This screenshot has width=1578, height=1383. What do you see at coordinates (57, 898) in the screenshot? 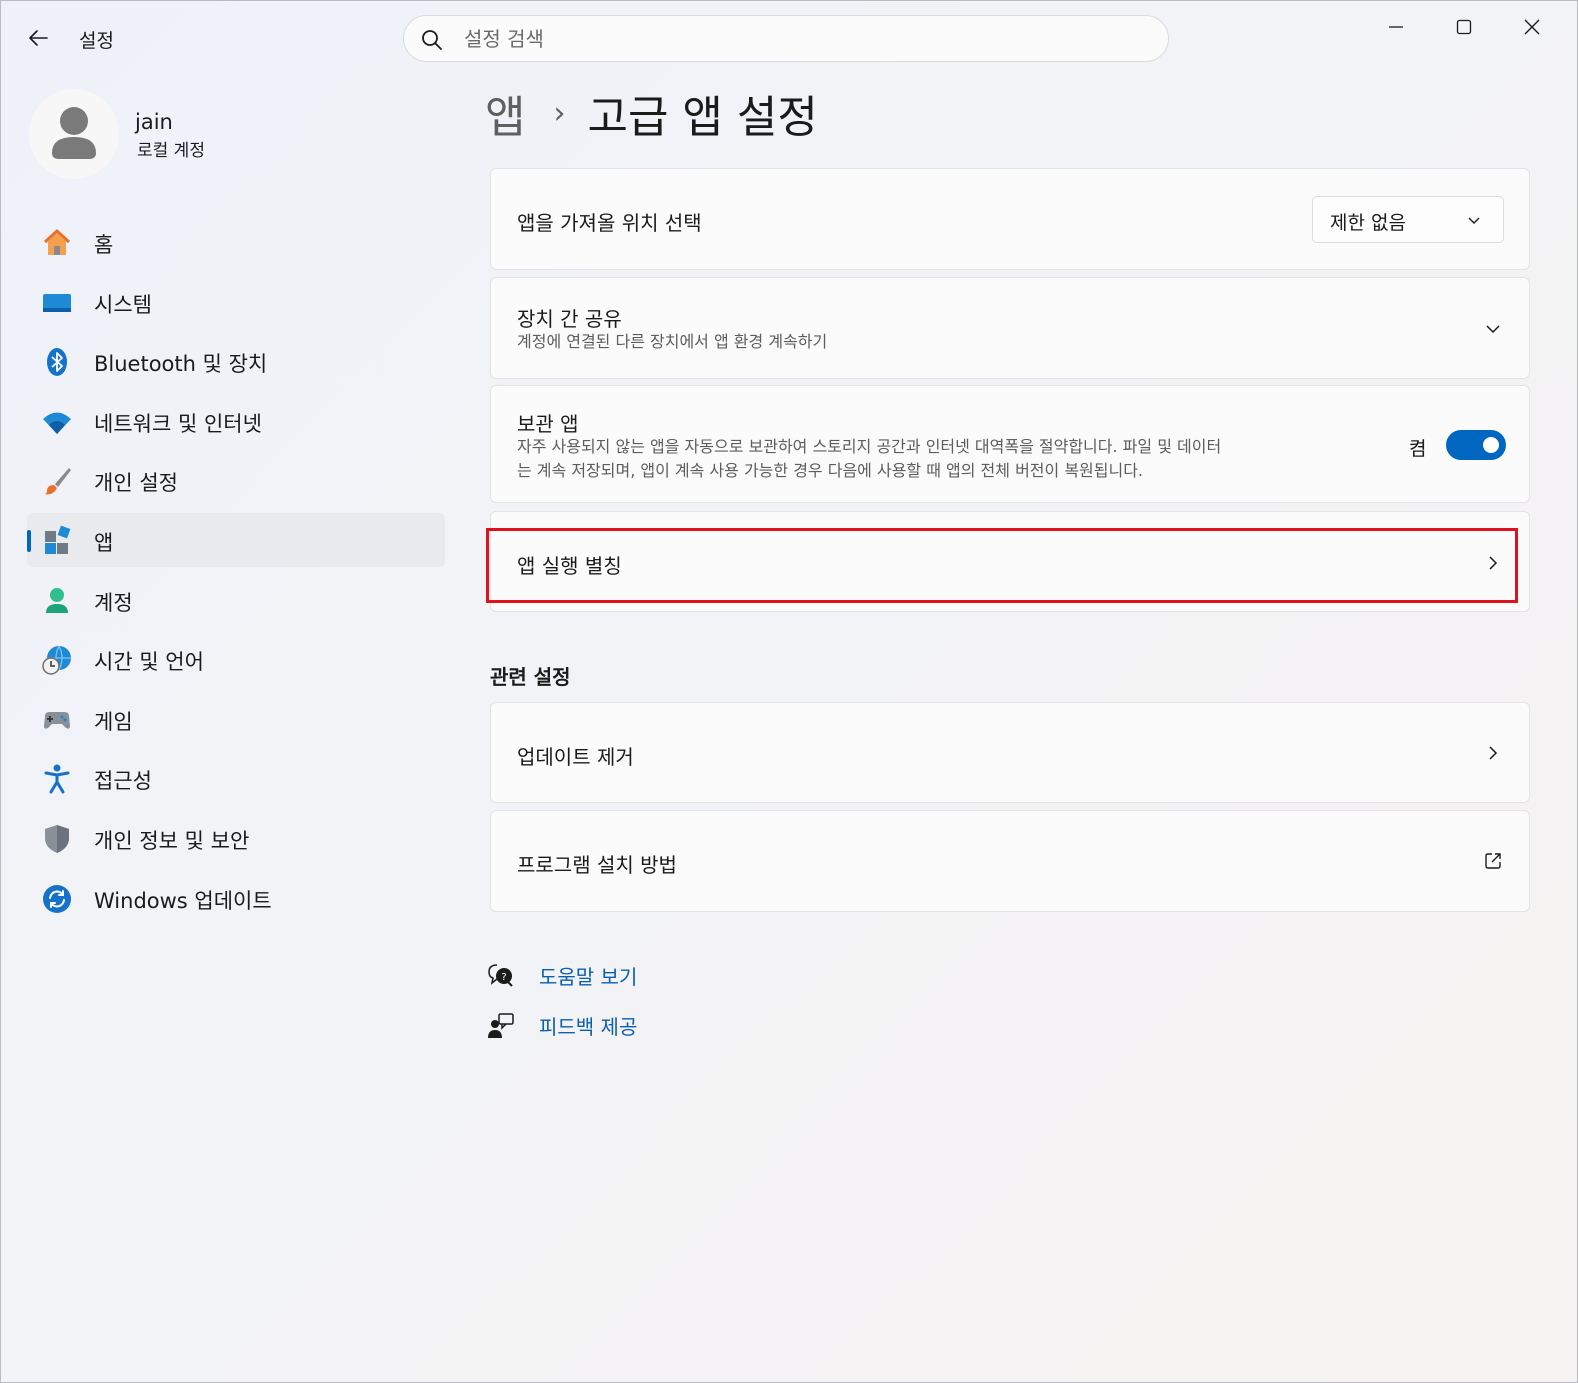
I see `update-icon` at bounding box center [57, 898].